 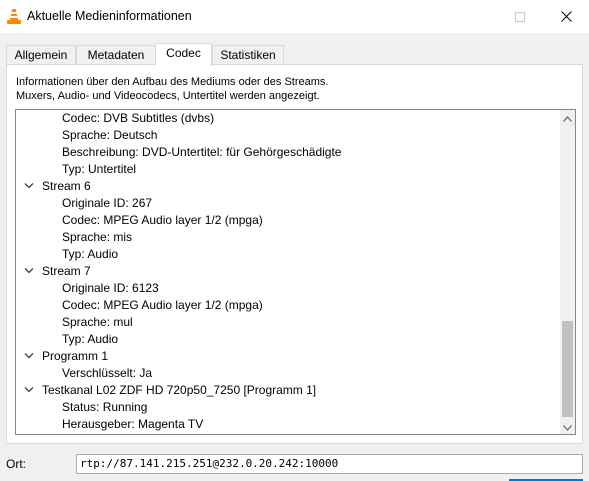 What do you see at coordinates (138, 118) in the screenshot?
I see `tree-item-label: Codec: DVB Subtitles (dvbs)` at bounding box center [138, 118].